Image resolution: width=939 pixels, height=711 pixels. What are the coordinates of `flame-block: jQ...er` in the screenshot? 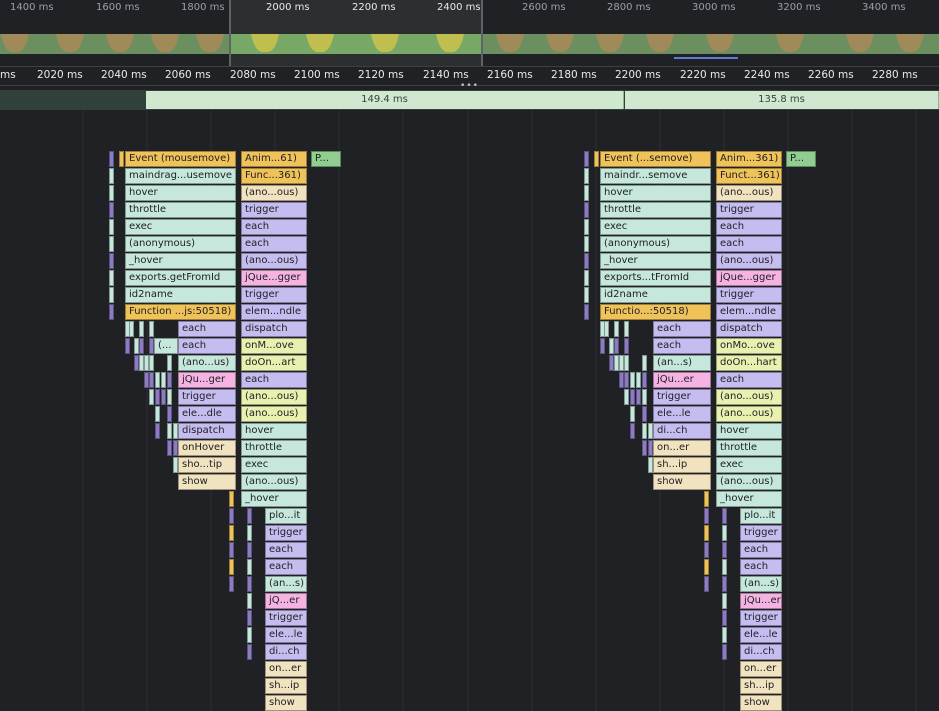 It's located at (286, 601).